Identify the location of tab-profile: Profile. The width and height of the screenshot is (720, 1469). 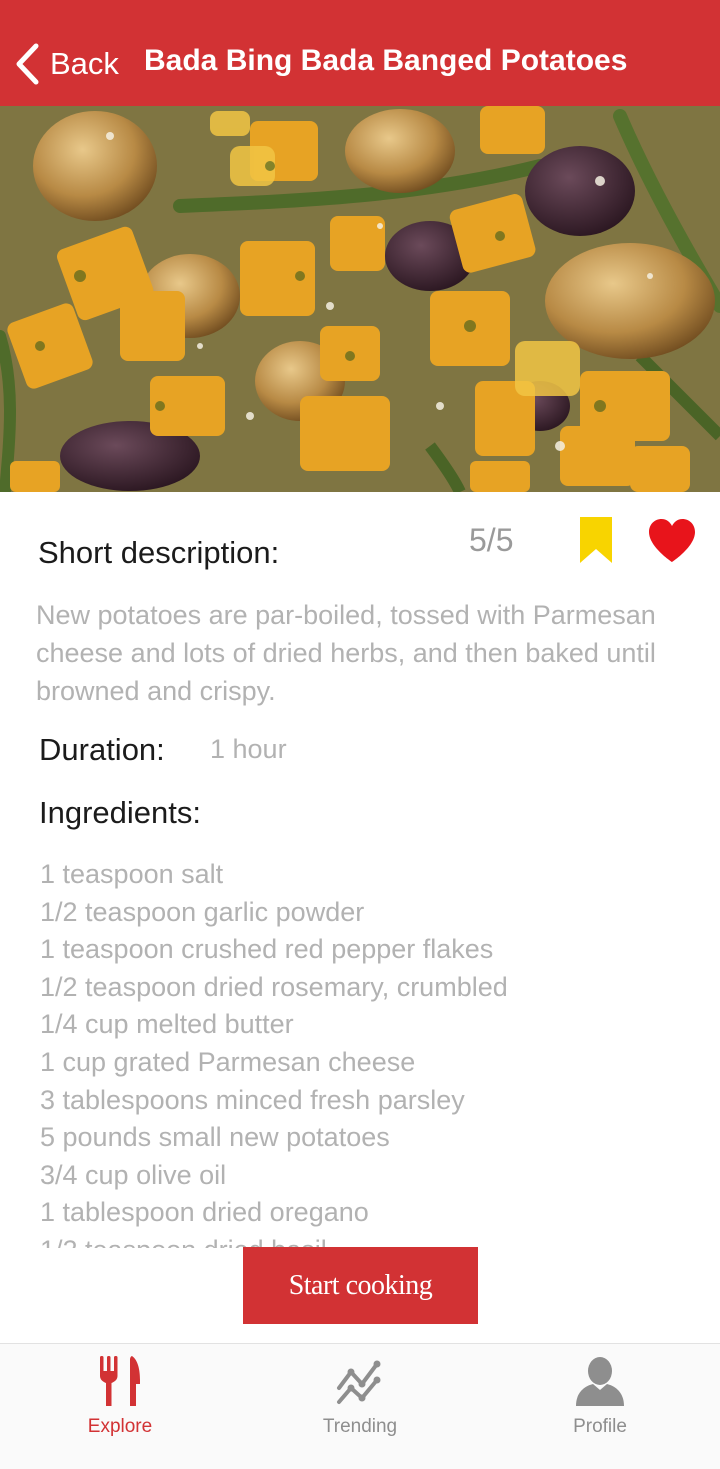
(600, 1406).